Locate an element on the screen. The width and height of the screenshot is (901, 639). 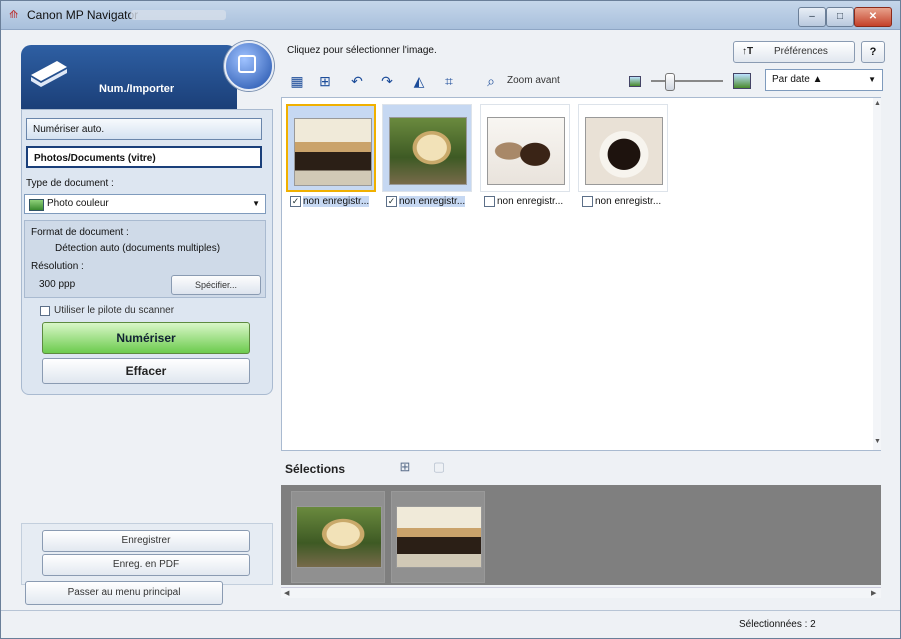
clear-button: Effacer is located at coordinates (146, 371).